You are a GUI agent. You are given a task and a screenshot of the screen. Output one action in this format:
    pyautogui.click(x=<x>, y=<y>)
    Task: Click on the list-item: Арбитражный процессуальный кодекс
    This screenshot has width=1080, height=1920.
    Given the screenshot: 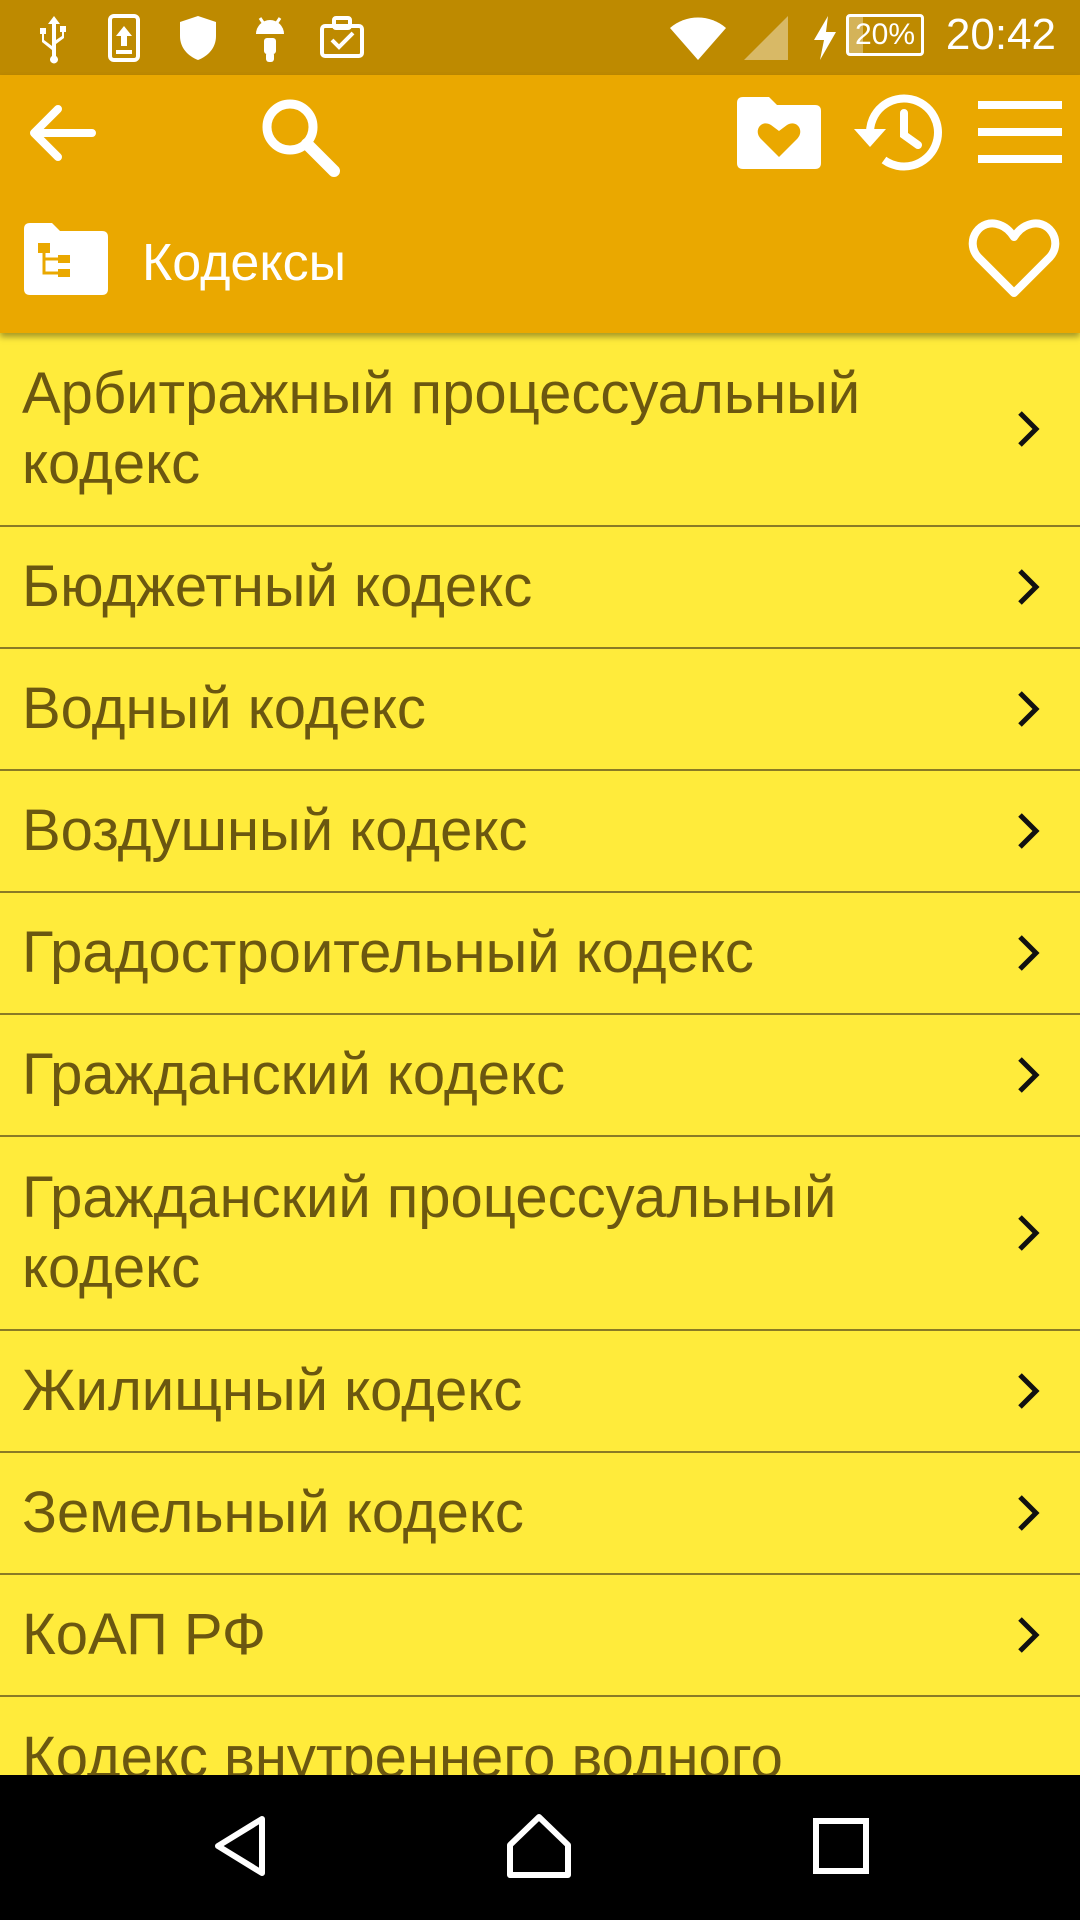 What is the action you would take?
    pyautogui.click(x=540, y=430)
    